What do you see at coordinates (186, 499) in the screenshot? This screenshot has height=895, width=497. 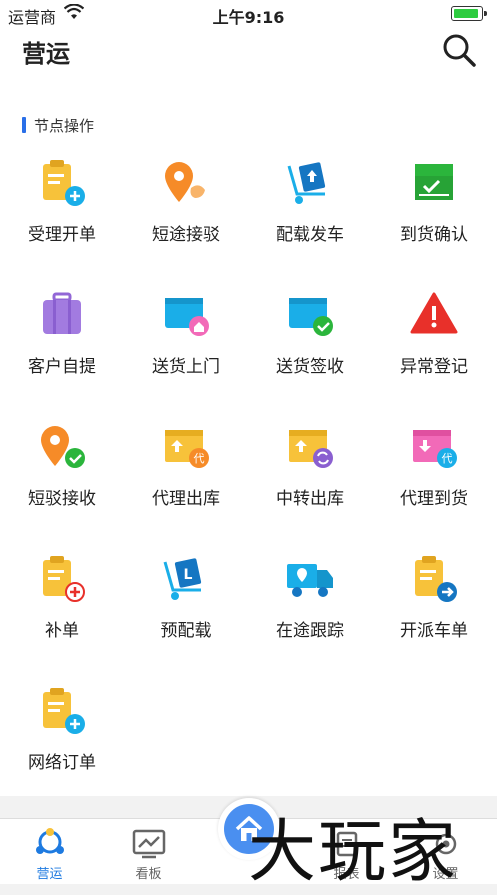 I see `grid-item-label: 代理出库` at bounding box center [186, 499].